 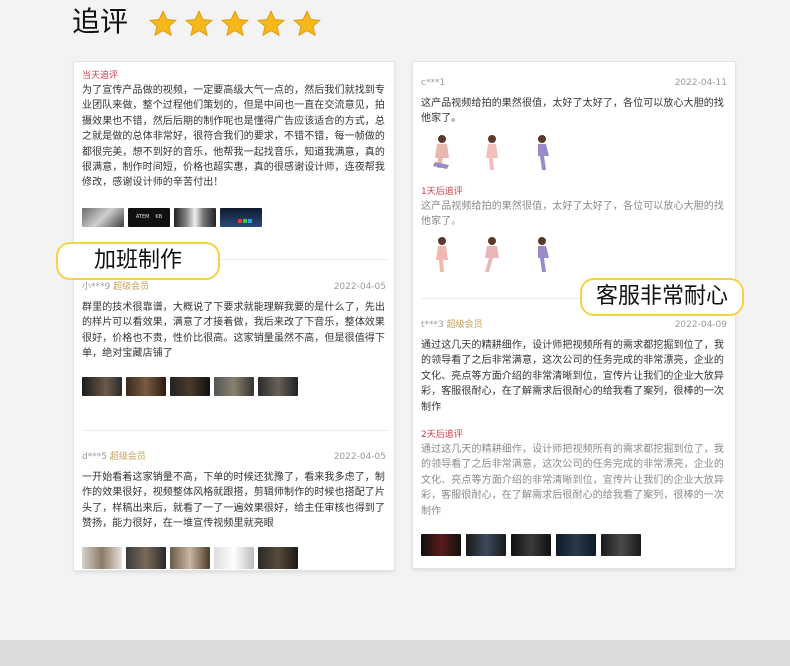 What do you see at coordinates (96, 287) in the screenshot?
I see `username: 小***9` at bounding box center [96, 287].